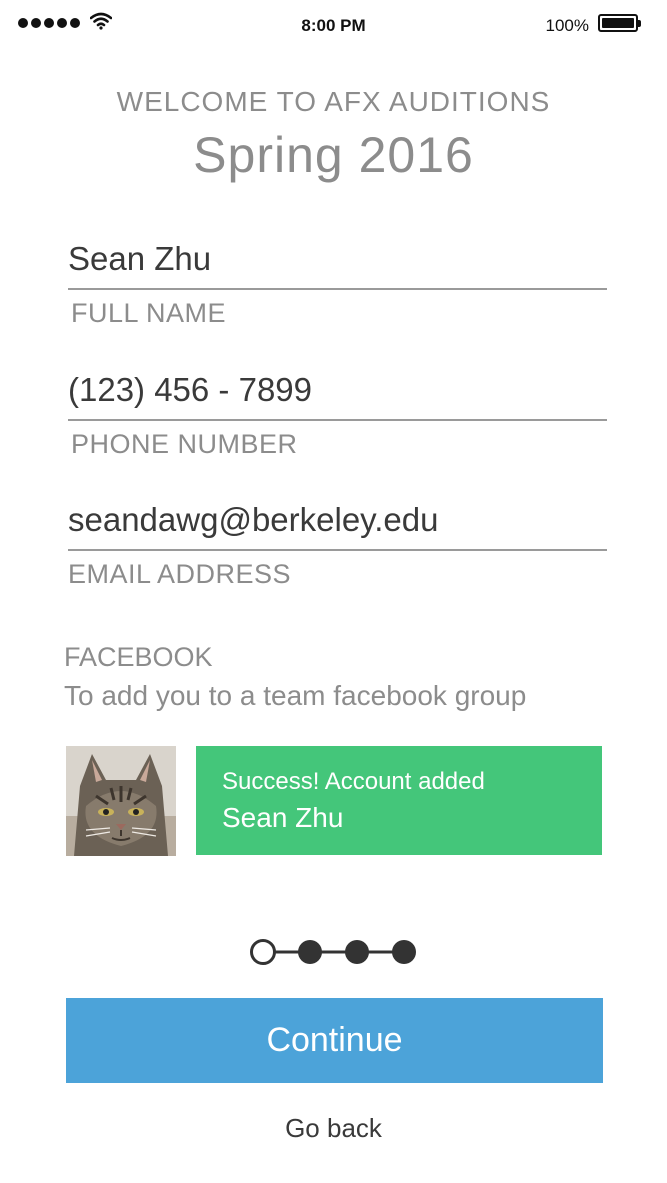 This screenshot has width=667, height=1183. Describe the element at coordinates (180, 574) in the screenshot. I see `email-label: EMAIL ADDRESS` at that location.